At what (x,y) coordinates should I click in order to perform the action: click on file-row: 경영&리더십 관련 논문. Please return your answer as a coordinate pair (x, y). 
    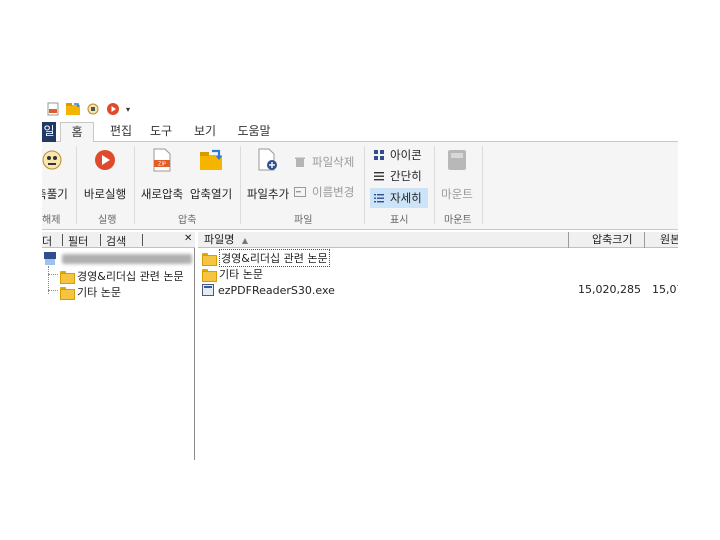
    Looking at the image, I should click on (438, 258).